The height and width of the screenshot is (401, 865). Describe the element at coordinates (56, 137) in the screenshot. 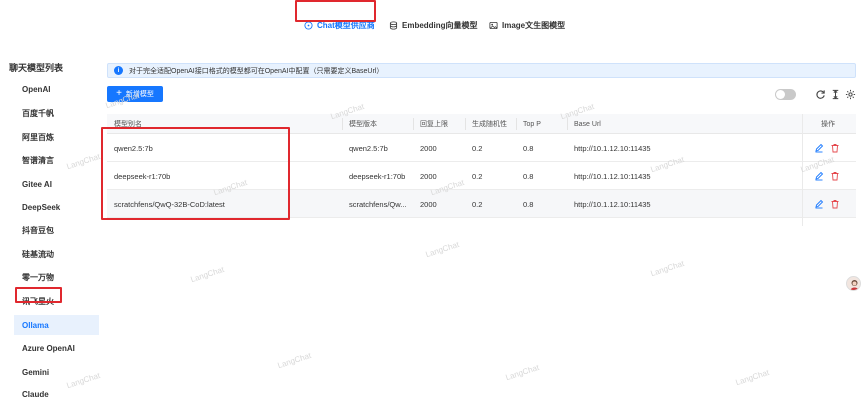

I see `sidebar-item-aliyun: 阿里百炼` at that location.